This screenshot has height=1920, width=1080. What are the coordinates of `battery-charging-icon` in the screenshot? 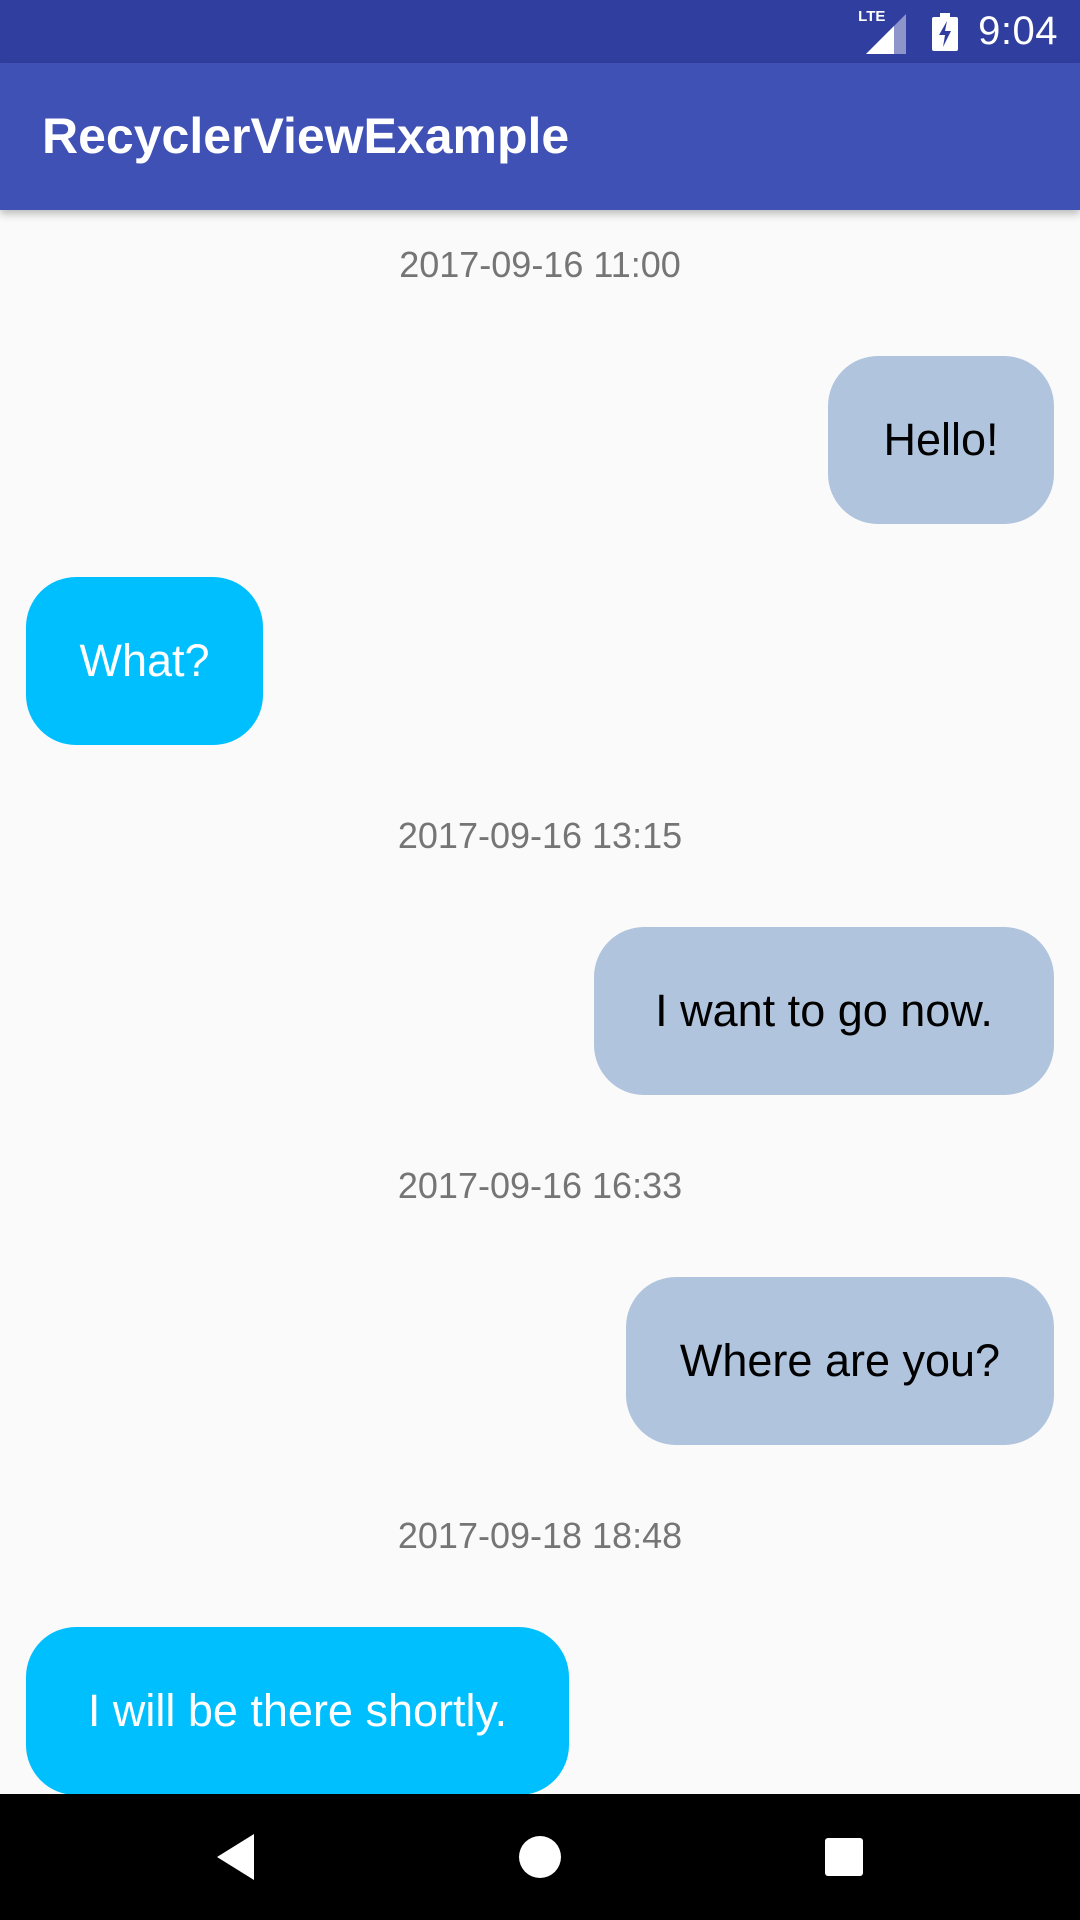 It's located at (945, 31).